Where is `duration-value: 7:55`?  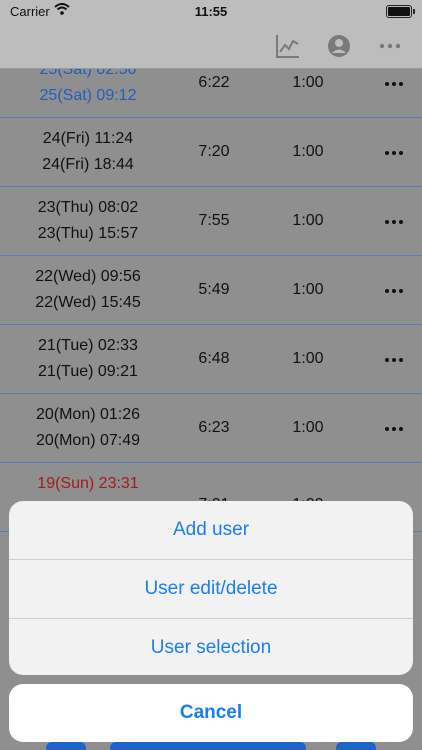 duration-value: 7:55 is located at coordinates (214, 220).